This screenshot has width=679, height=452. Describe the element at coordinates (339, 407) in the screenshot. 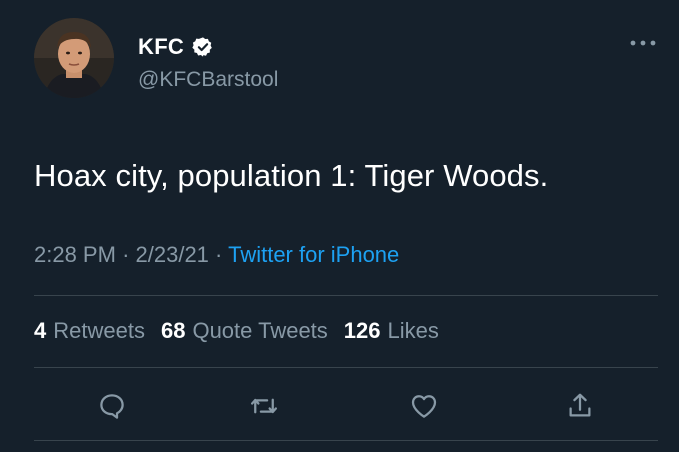

I see `tweet-actions` at that location.